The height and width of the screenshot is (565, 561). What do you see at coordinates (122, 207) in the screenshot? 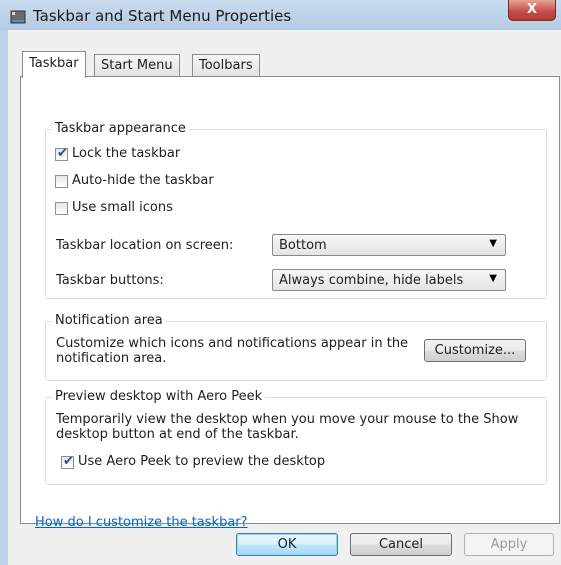
I see `small-icons-label: Use small icons` at bounding box center [122, 207].